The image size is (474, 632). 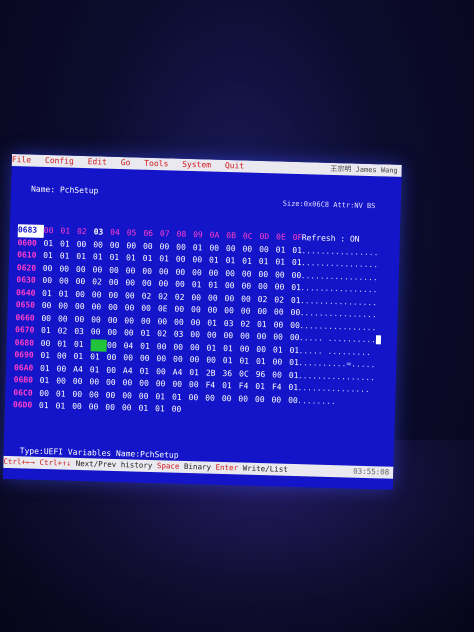 What do you see at coordinates (196, 165) in the screenshot?
I see `menu-system: System` at bounding box center [196, 165].